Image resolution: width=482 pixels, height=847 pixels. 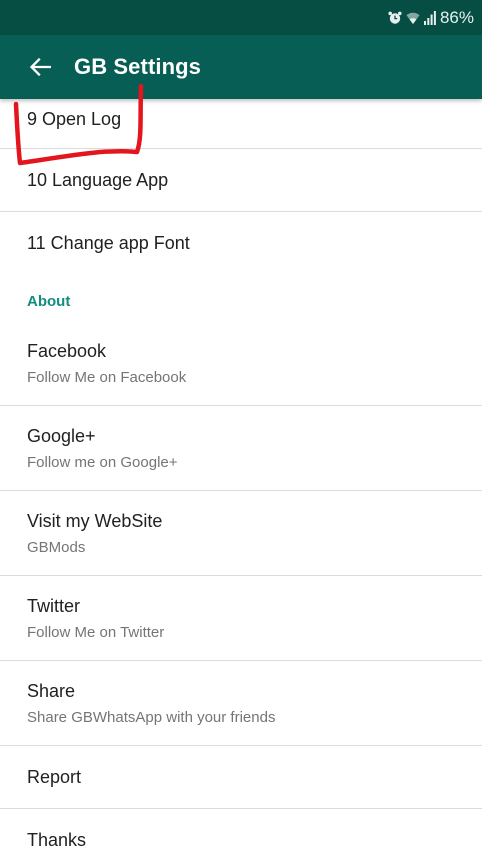 What do you see at coordinates (107, 377) in the screenshot?
I see `item-subtitle: Follow Me on Facebook` at bounding box center [107, 377].